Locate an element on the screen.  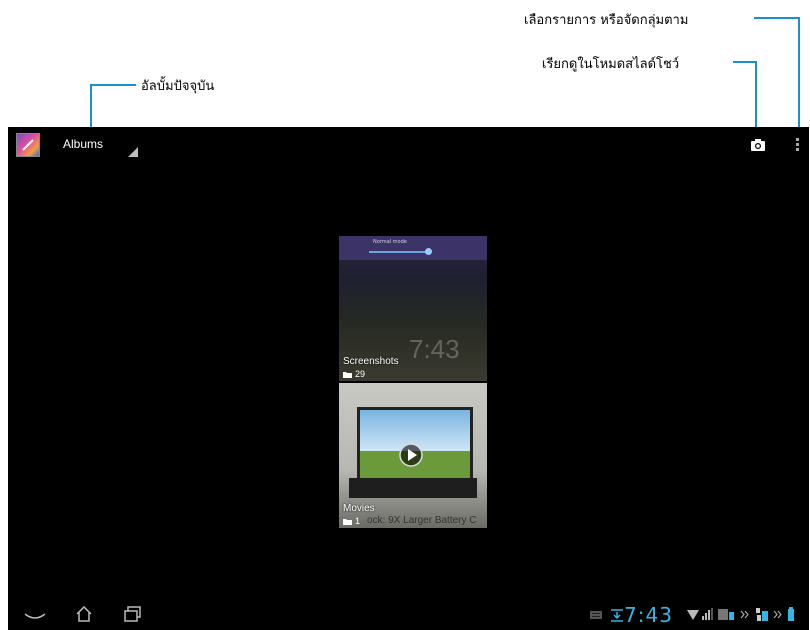
album-card-screenshots: Normal mode 7:43 Screenshots 29 is located at coordinates (413, 308).